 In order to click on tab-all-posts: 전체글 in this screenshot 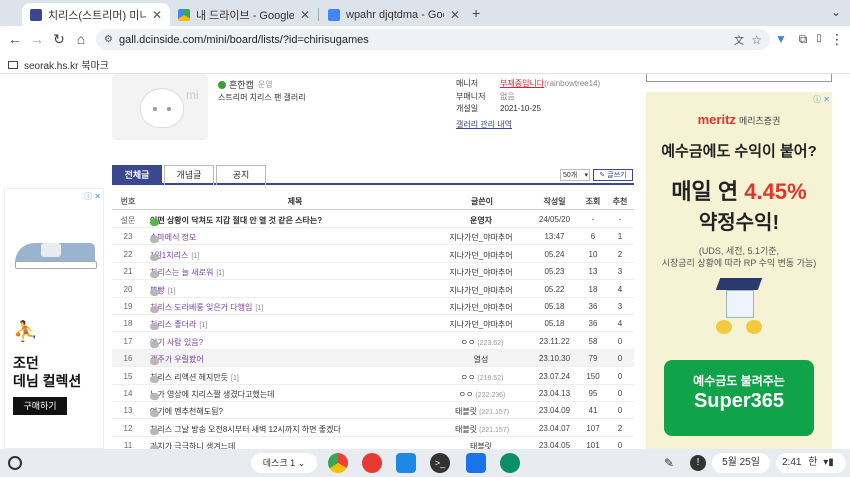, I will do `click(137, 175)`.